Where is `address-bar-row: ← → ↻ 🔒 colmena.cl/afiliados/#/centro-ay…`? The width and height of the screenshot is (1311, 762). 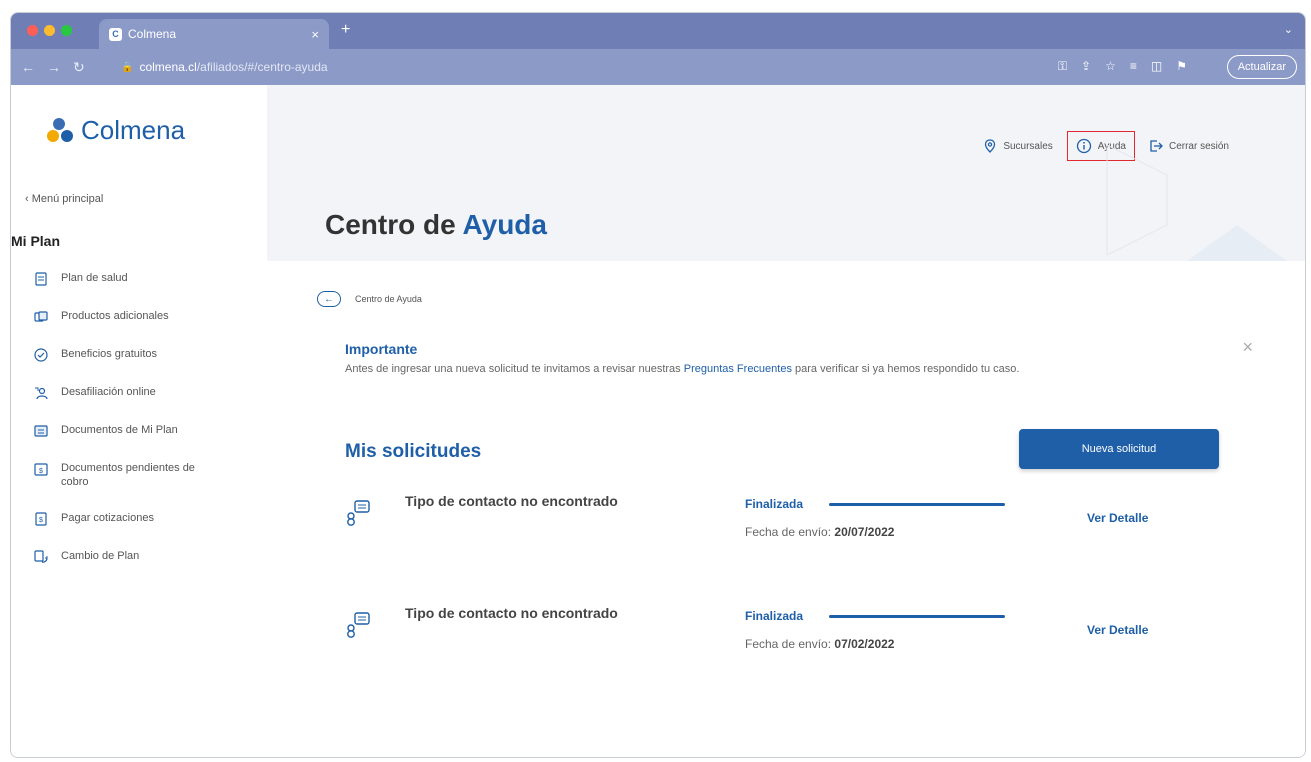 address-bar-row: ← → ↻ 🔒 colmena.cl/afiliados/#/centro-ay… is located at coordinates (658, 67).